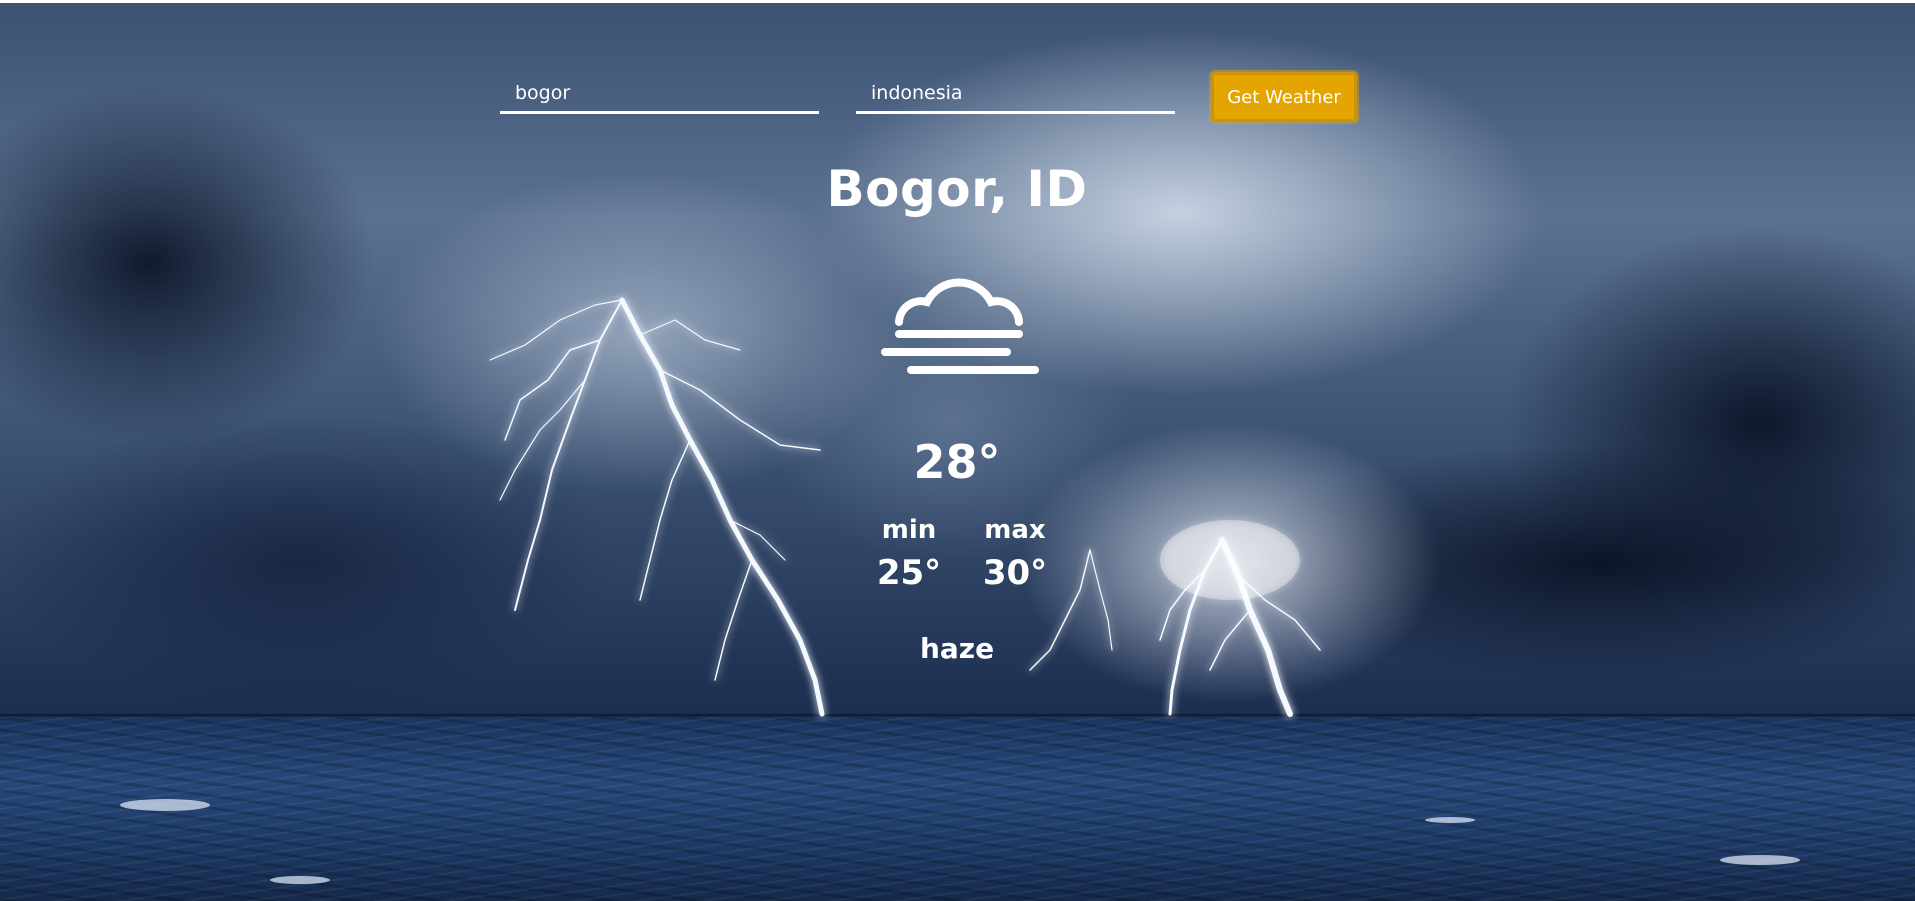  What do you see at coordinates (957, 462) in the screenshot?
I see `current-temperature: 28°` at bounding box center [957, 462].